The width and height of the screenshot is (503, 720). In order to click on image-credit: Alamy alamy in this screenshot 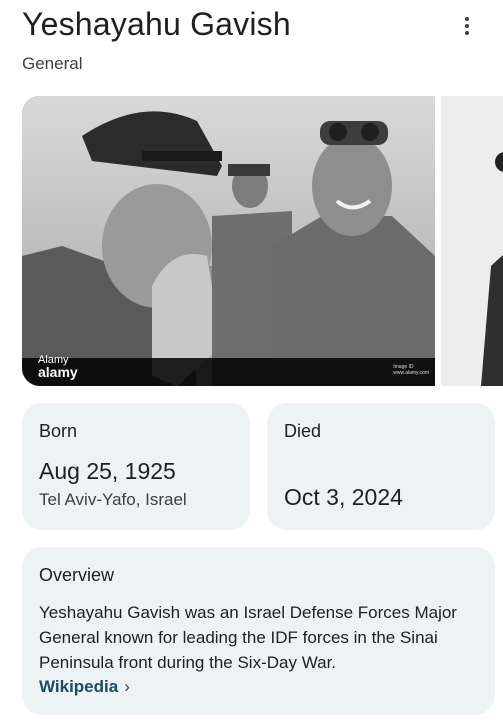, I will do `click(58, 367)`.